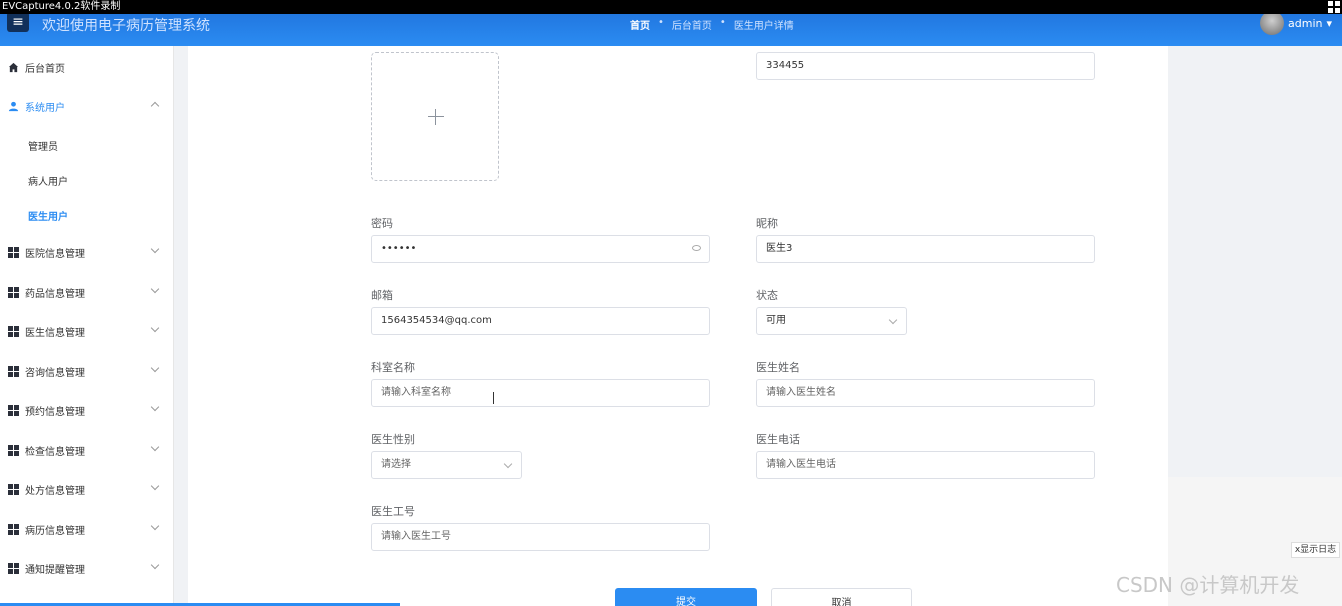  I want to click on phone-label: 医生电话, so click(778, 439).